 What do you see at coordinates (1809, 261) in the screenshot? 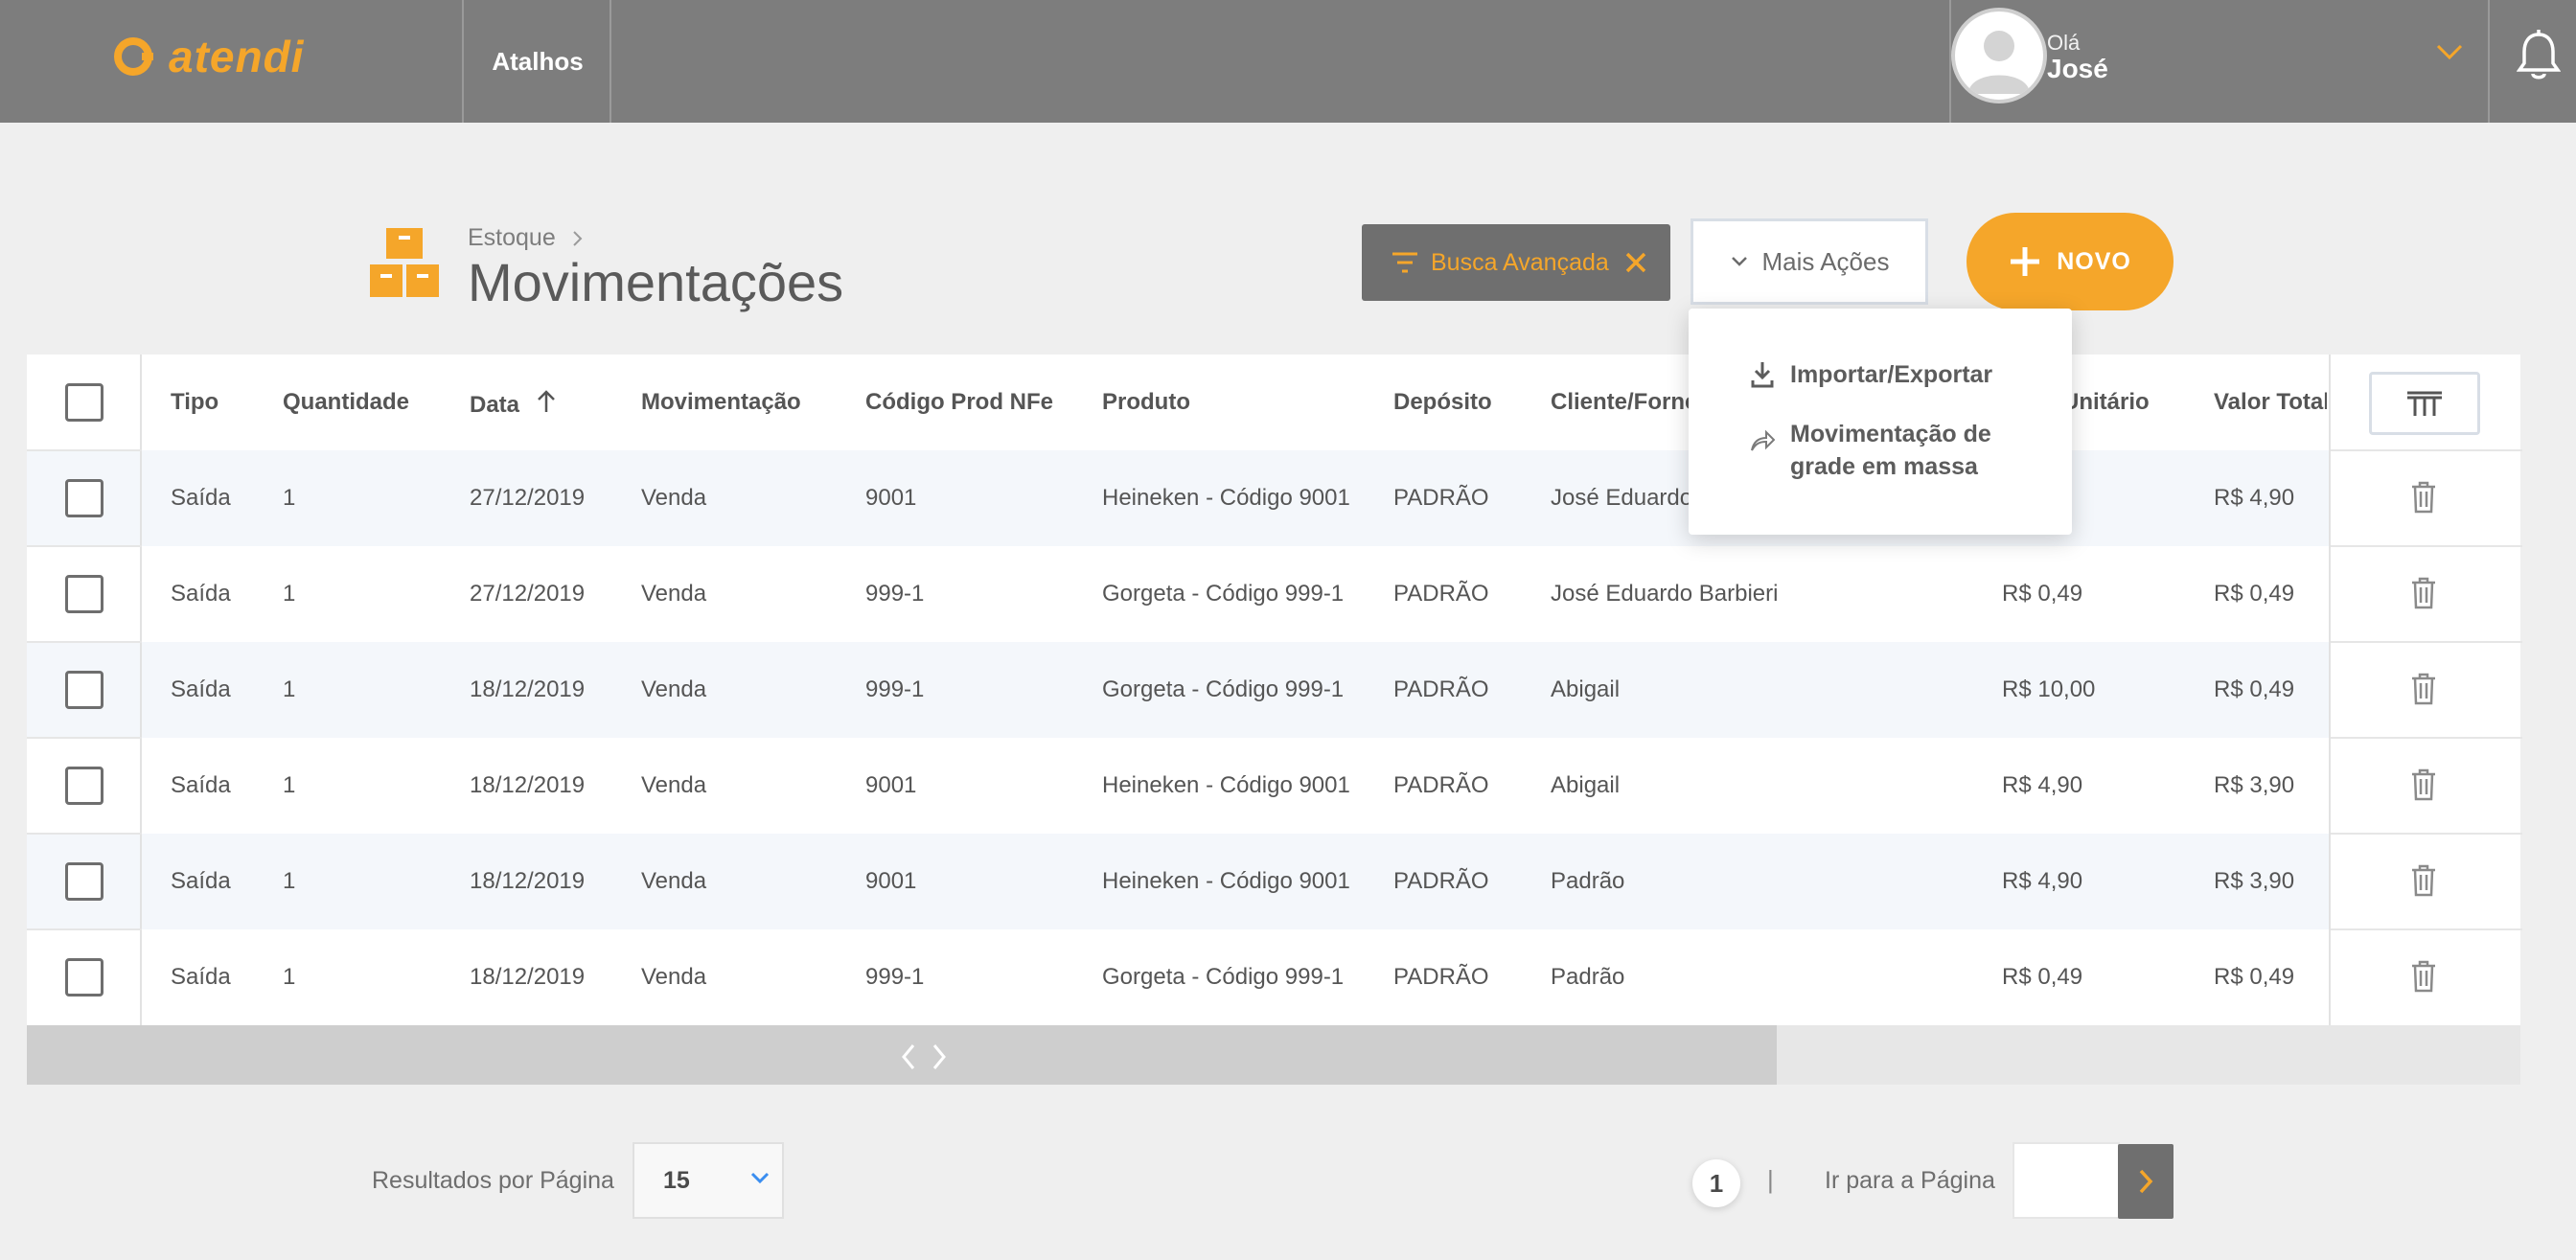
I see `more-actions-button: Mais Ações` at bounding box center [1809, 261].